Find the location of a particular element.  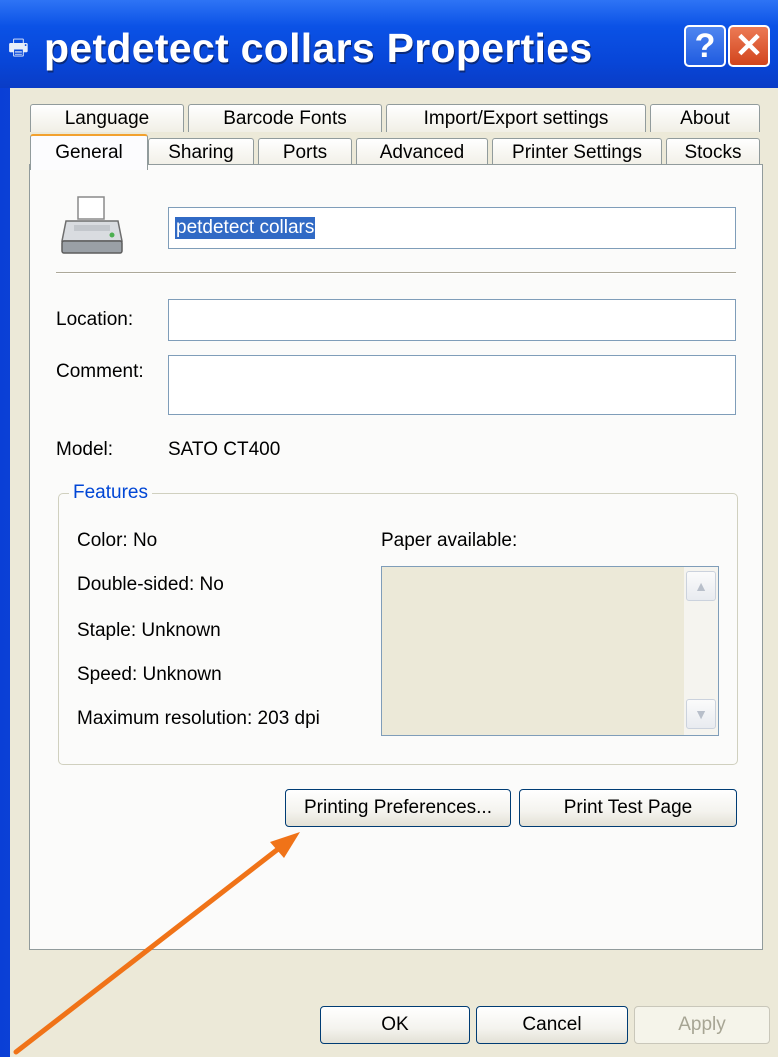

features-title: Features is located at coordinates (110, 493).